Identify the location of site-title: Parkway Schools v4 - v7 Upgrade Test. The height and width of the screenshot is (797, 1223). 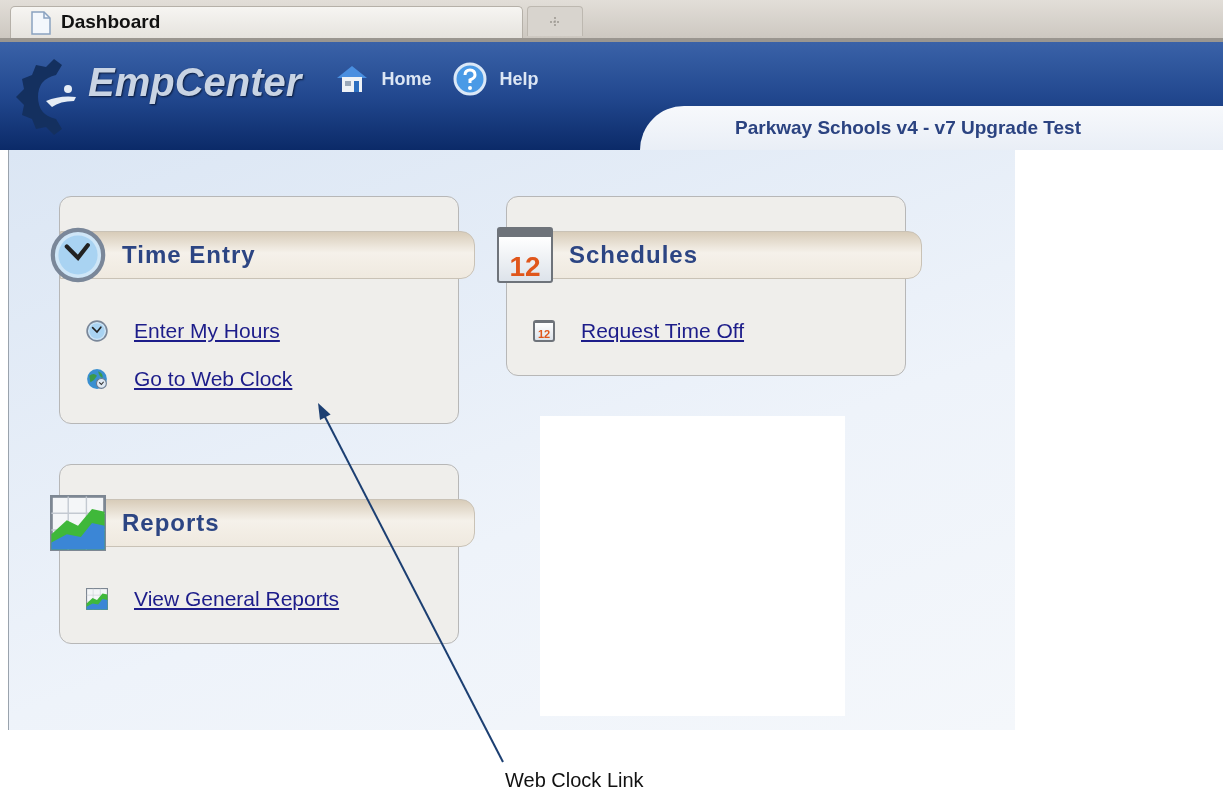
(908, 127).